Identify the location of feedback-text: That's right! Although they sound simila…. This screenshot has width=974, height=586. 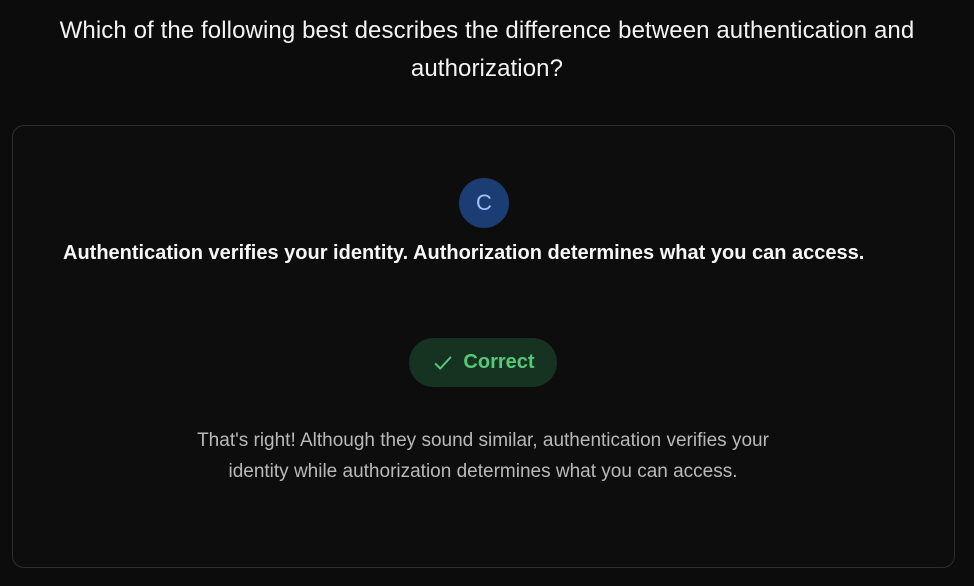
(483, 456).